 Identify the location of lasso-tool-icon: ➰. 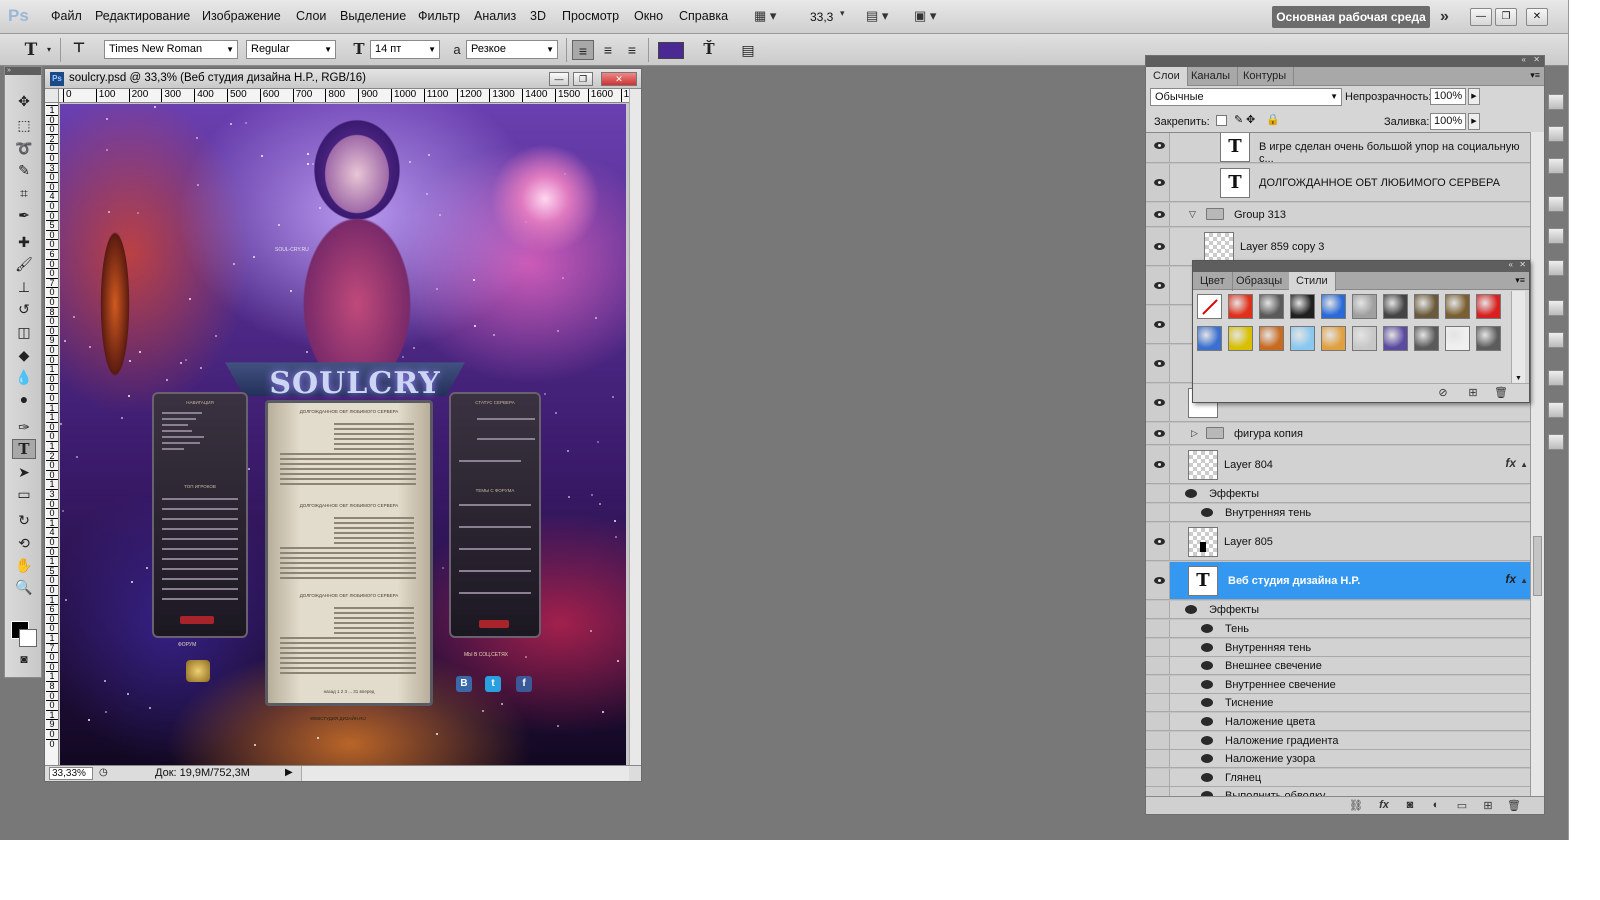
(24, 148).